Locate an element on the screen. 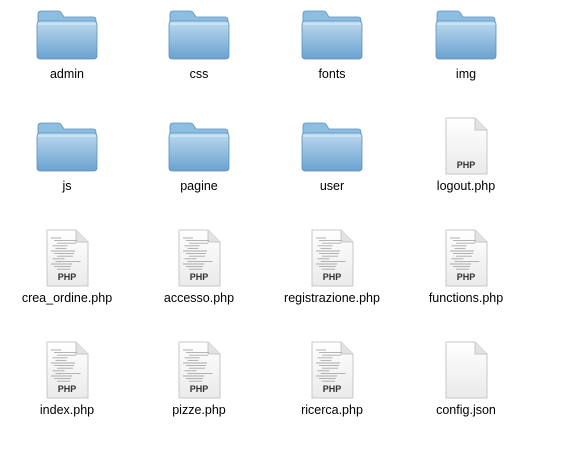 This screenshot has height=457, width=563. file-item-pizze-php: PHP pizze.php is located at coordinates (199, 392).